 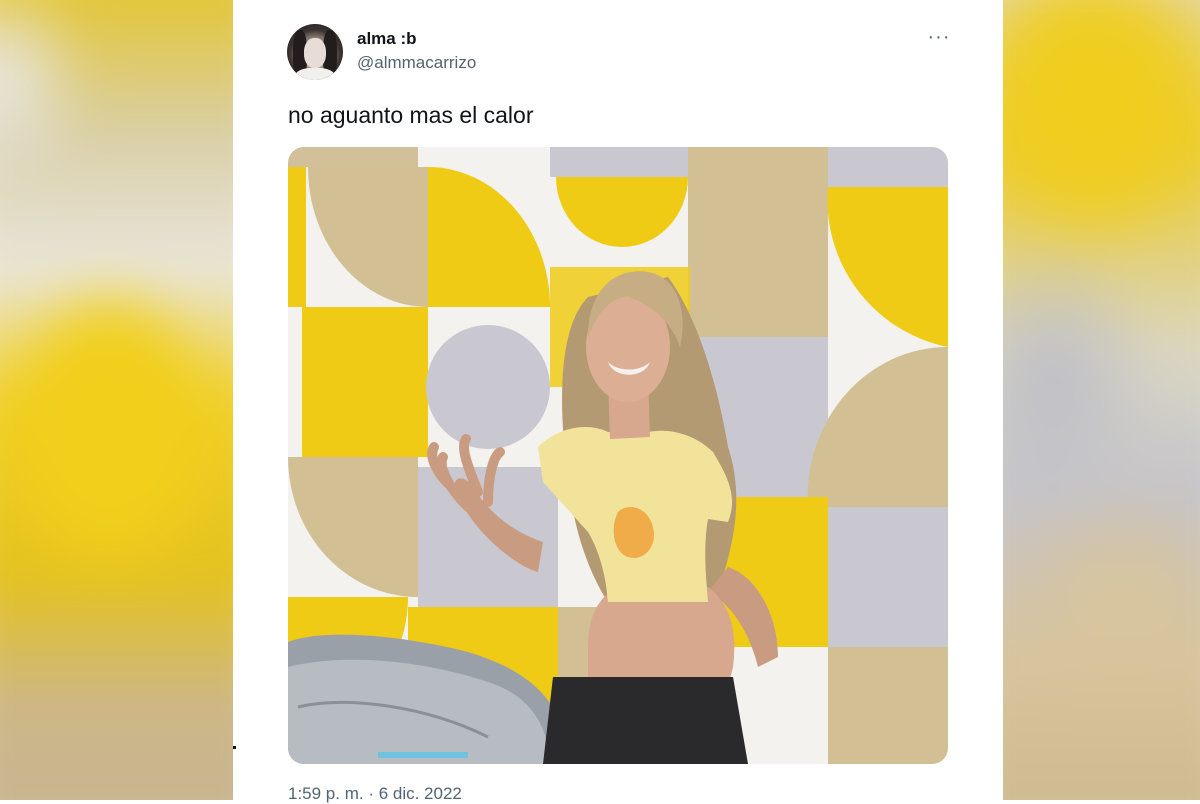 What do you see at coordinates (315, 52) in the screenshot?
I see `avatar` at bounding box center [315, 52].